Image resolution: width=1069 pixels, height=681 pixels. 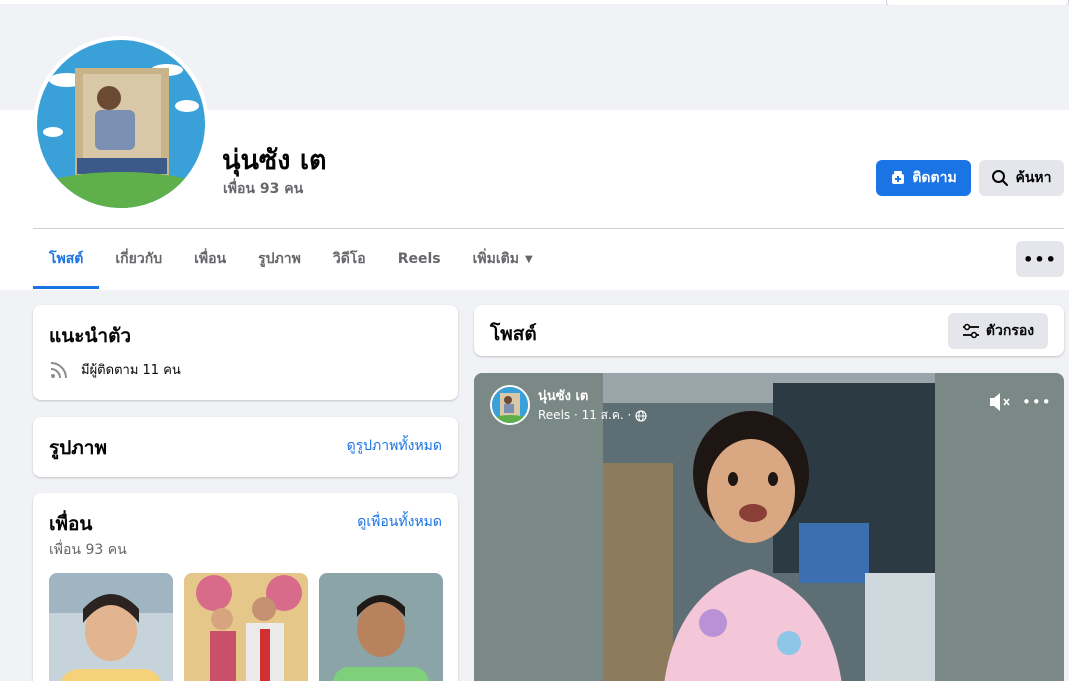 I want to click on filter-button: ตัวกรอง, so click(x=998, y=331).